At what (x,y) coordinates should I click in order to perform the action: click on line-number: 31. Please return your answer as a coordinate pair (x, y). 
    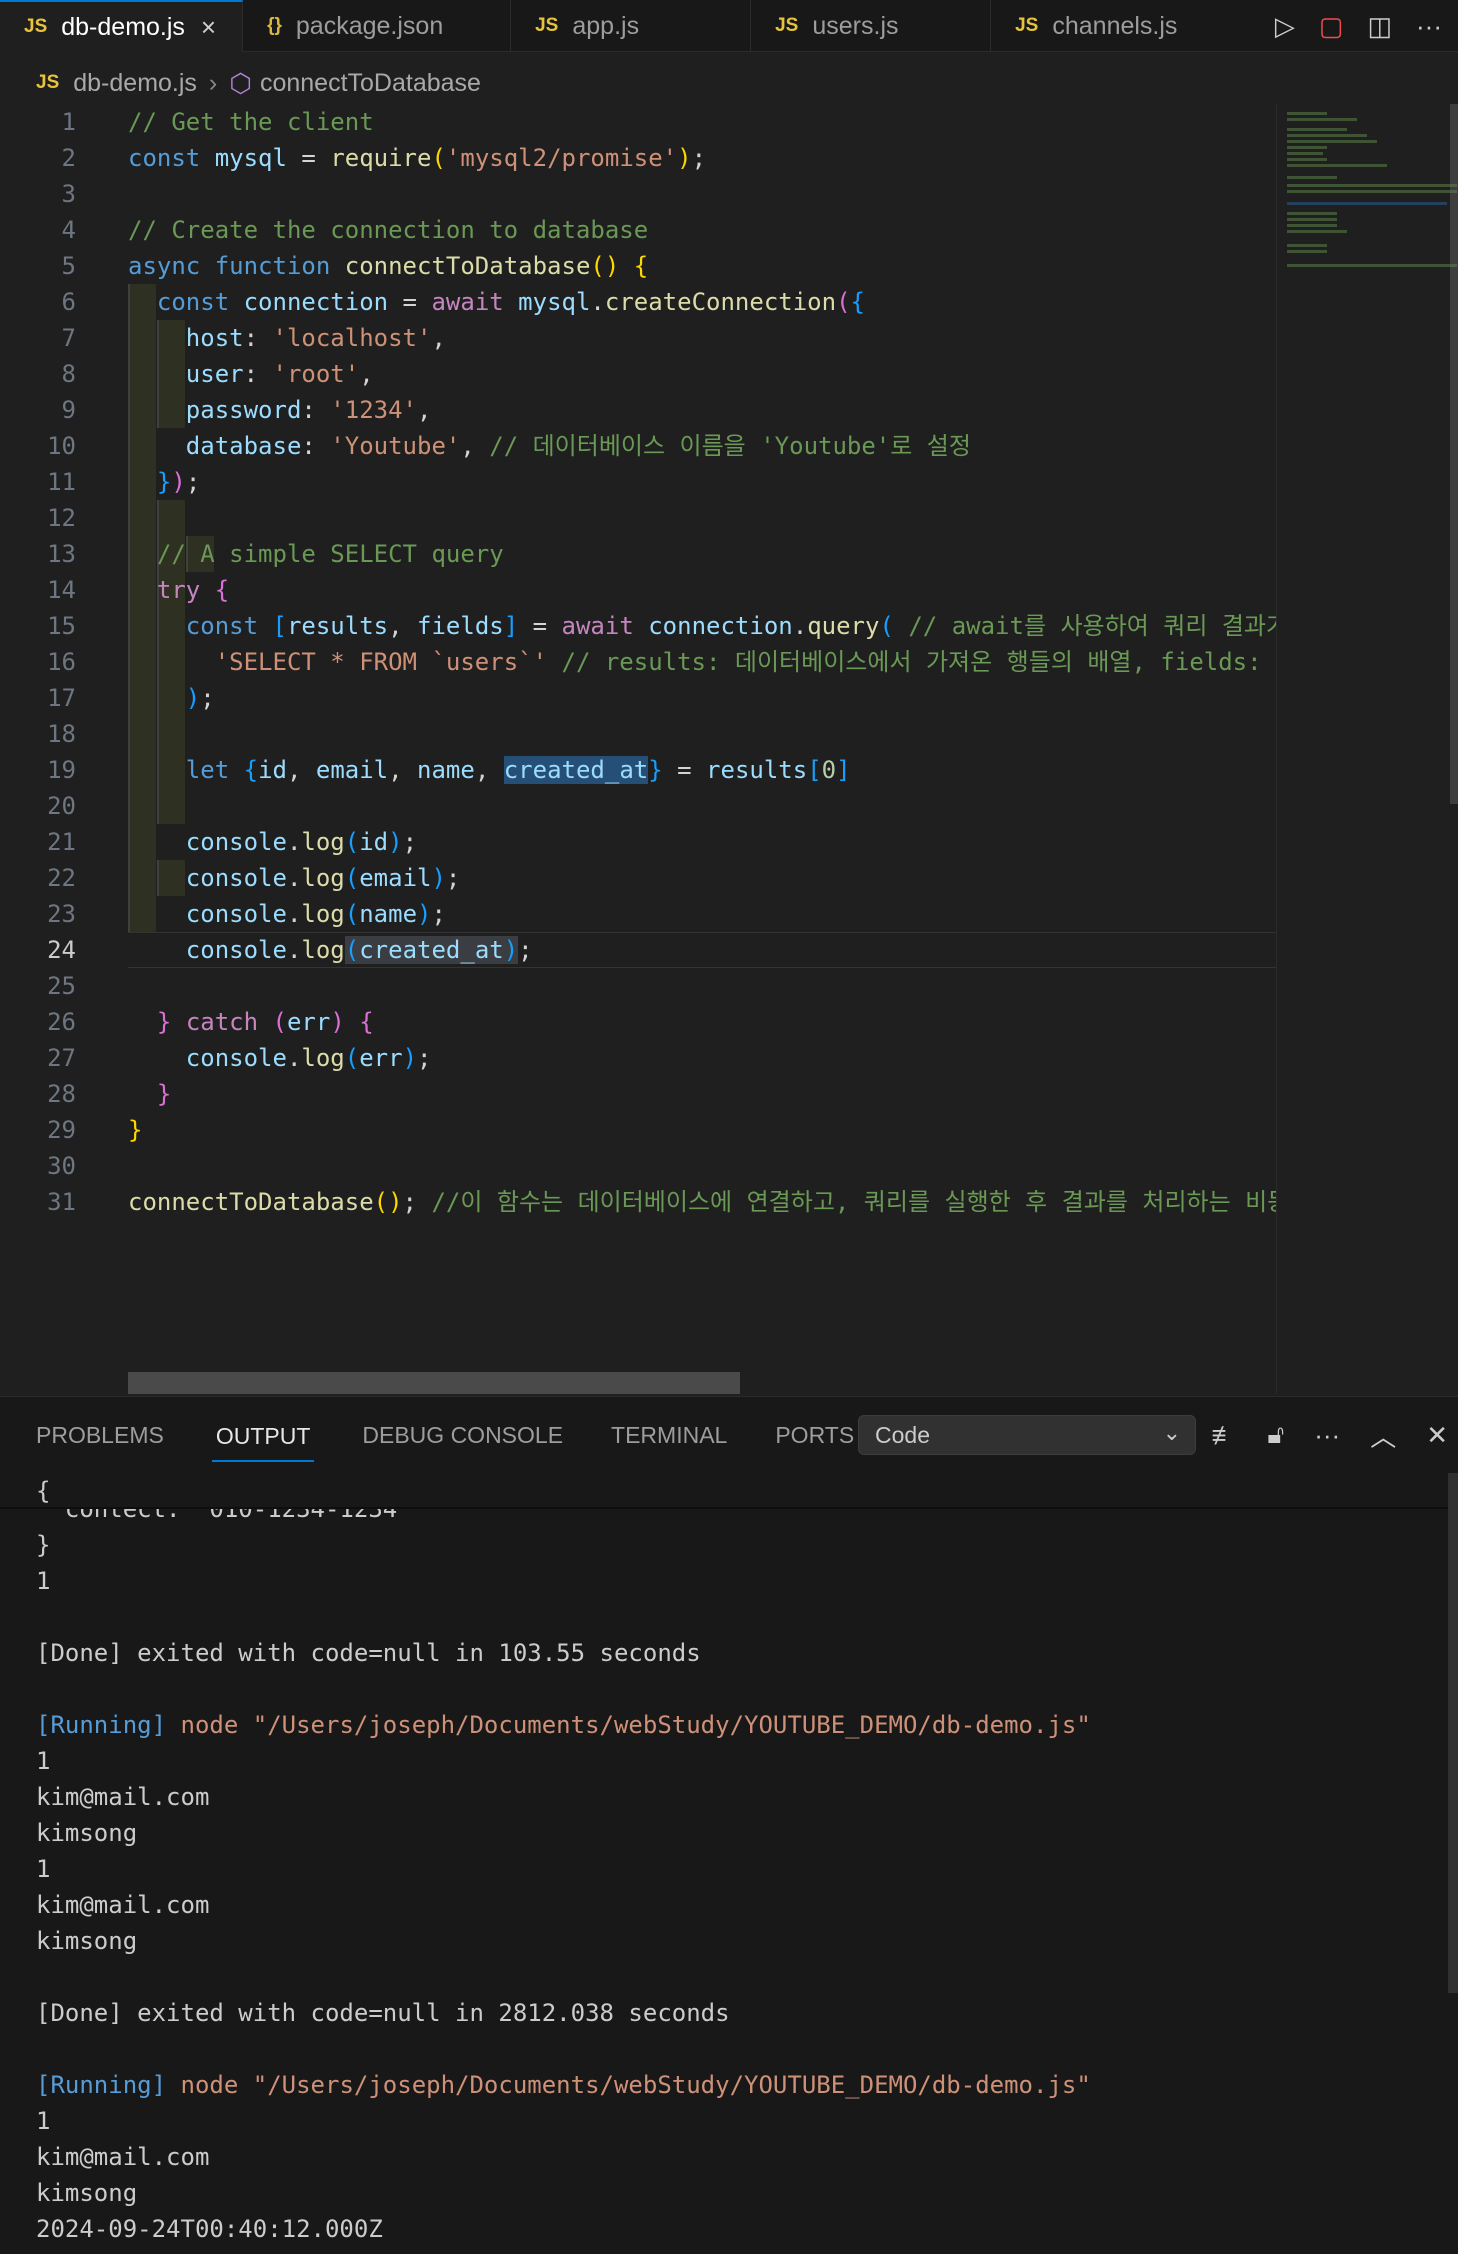
    Looking at the image, I should click on (61, 1202).